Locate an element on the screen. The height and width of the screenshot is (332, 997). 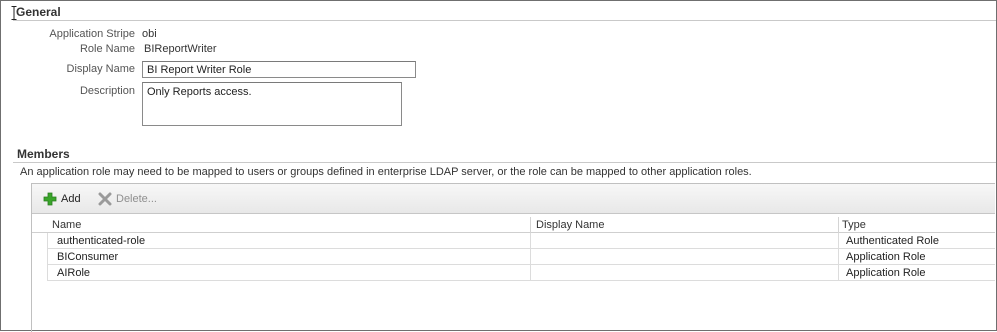
members-section-title: Members is located at coordinates (43, 154).